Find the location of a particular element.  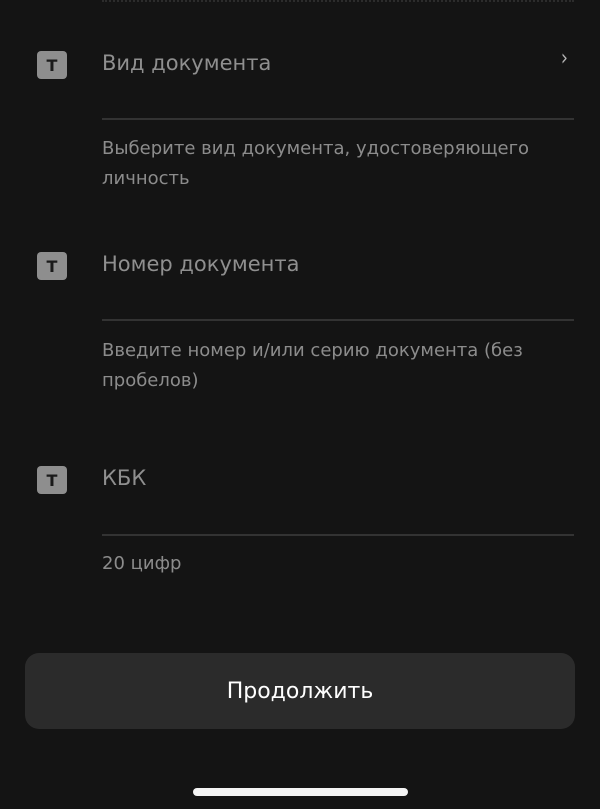

chevron-right-icon: › is located at coordinates (564, 58).